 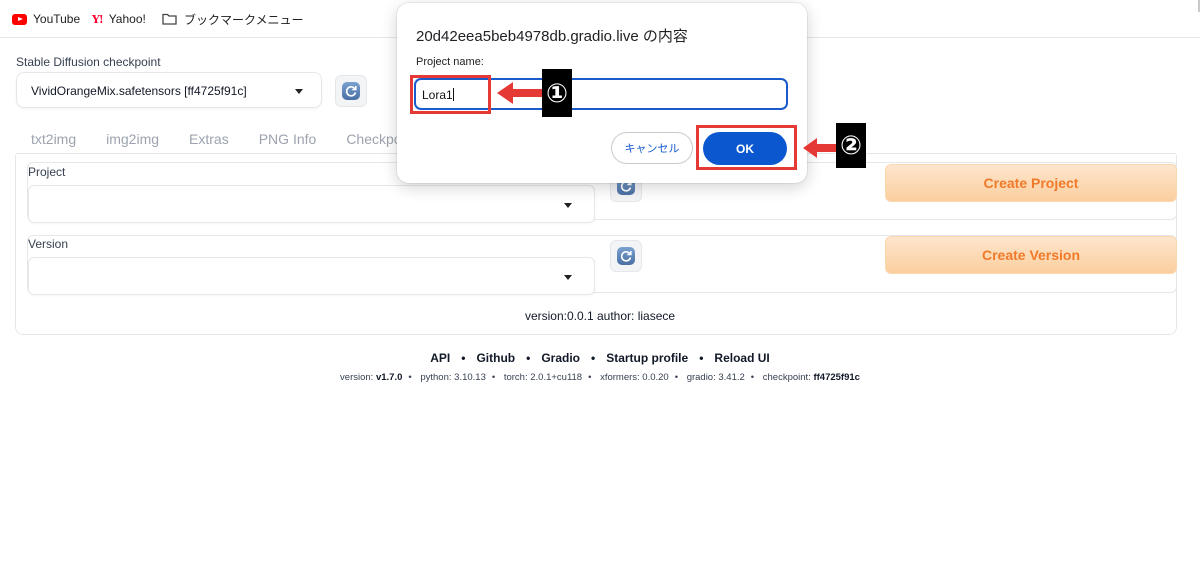 What do you see at coordinates (556, 377) in the screenshot?
I see `info-value: 2.0.1+cu118` at bounding box center [556, 377].